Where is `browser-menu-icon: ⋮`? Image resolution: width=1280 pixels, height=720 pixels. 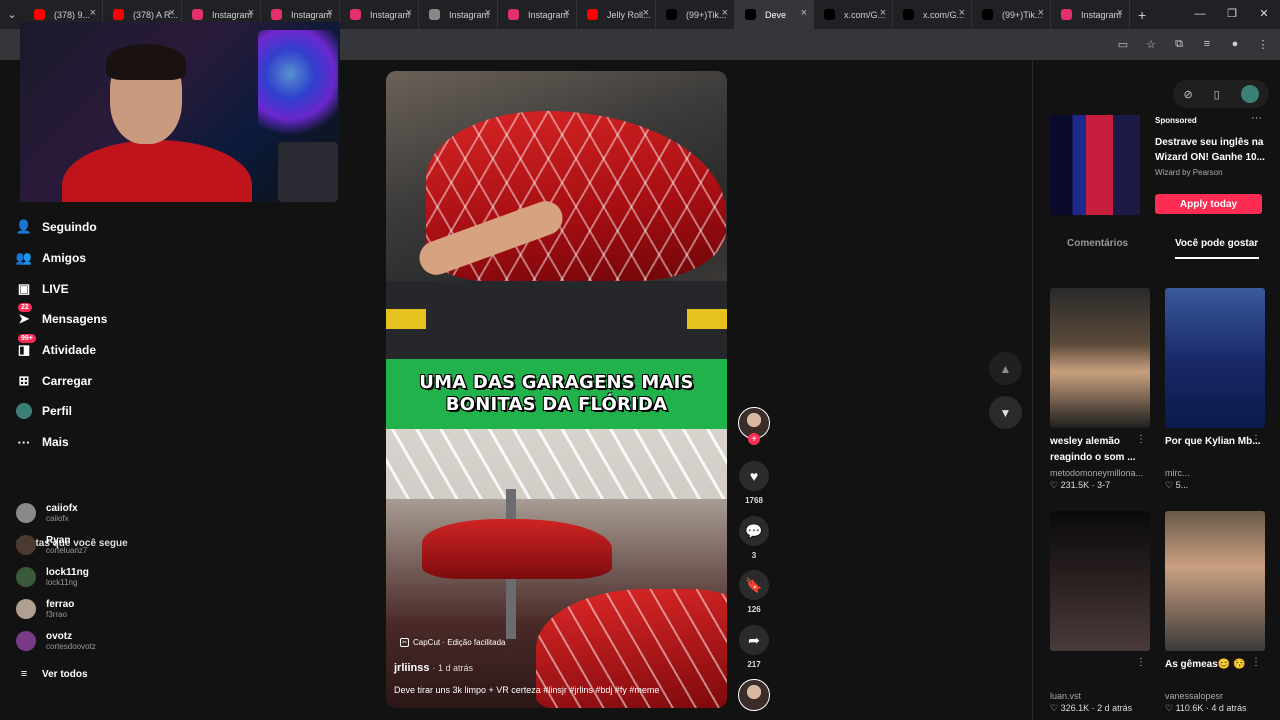 browser-menu-icon: ⋮ is located at coordinates (1263, 44).